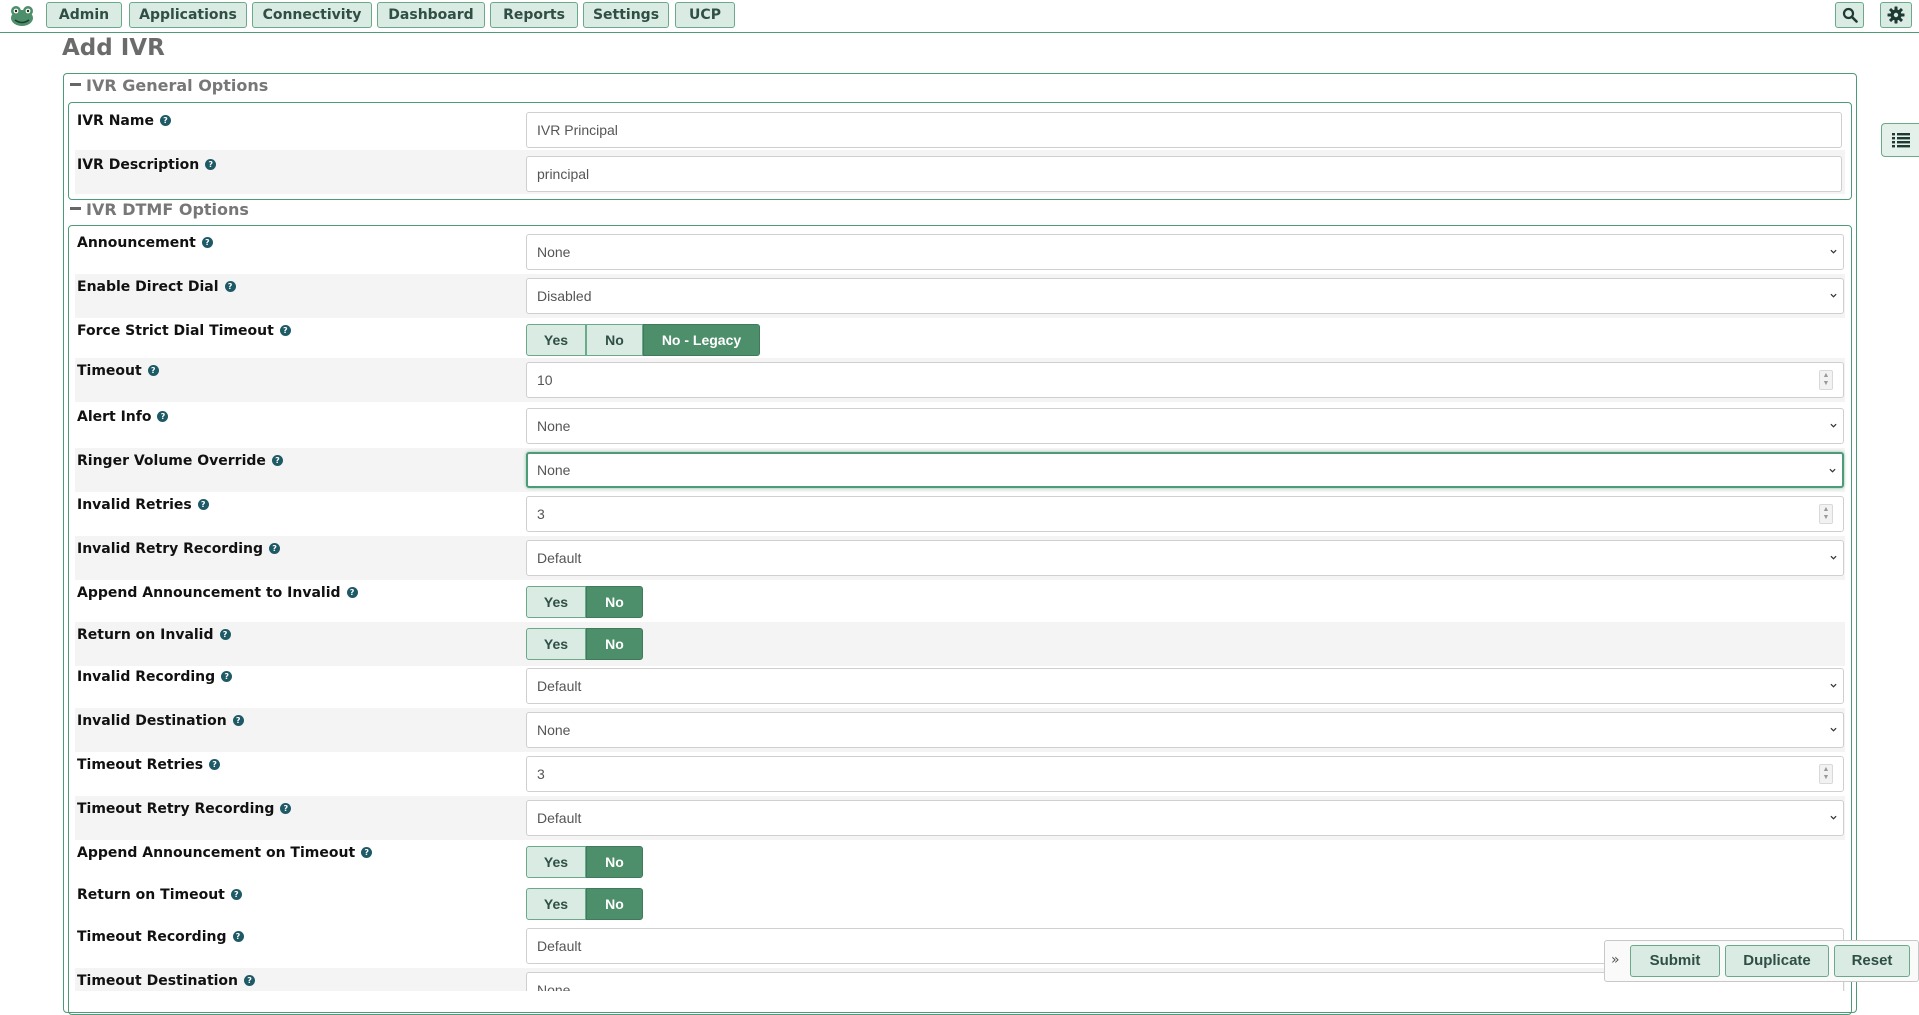  Describe the element at coordinates (534, 15) in the screenshot. I see `nav-reports: Reports` at that location.